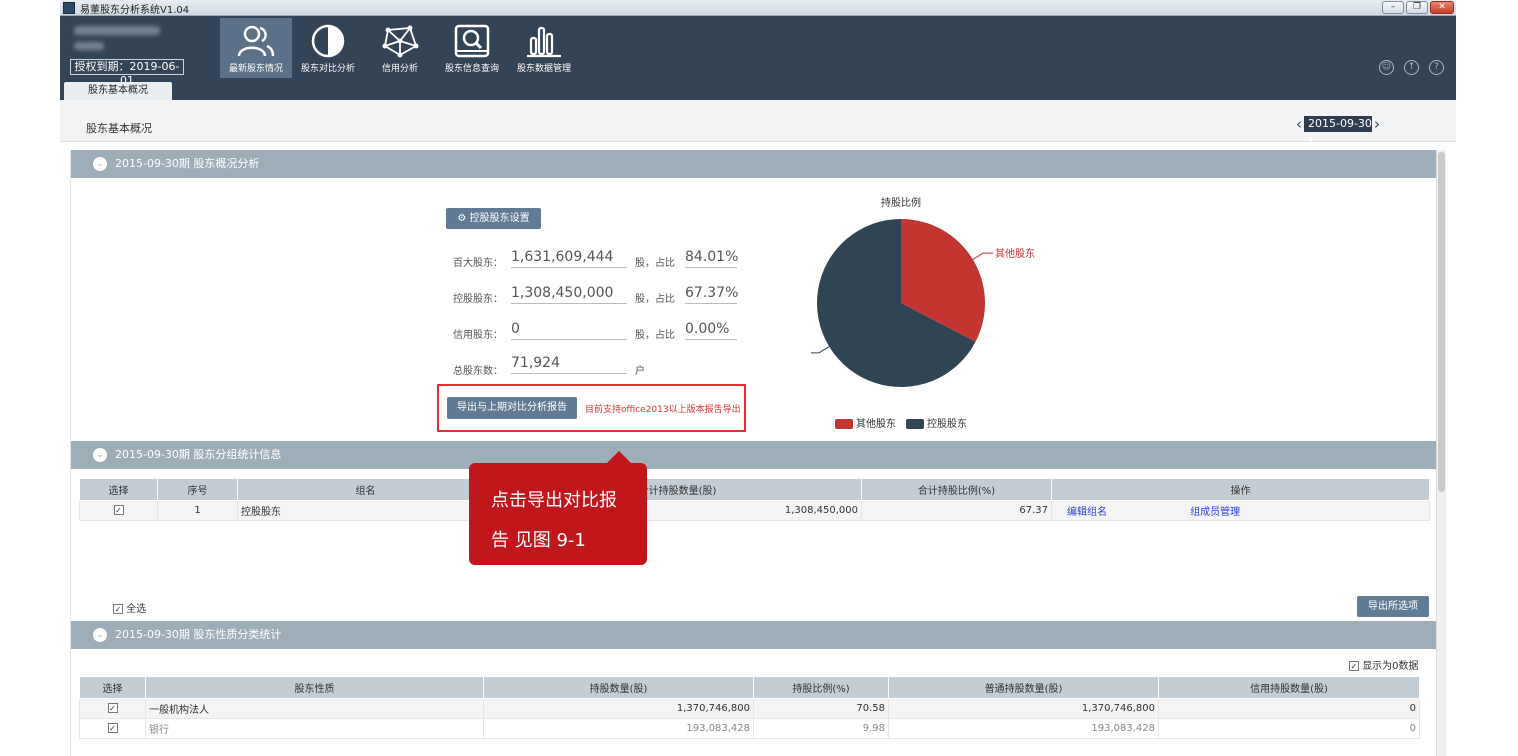 The image size is (1518, 756). What do you see at coordinates (711, 258) in the screenshot?
I see `top100-pct: 84.01%` at bounding box center [711, 258].